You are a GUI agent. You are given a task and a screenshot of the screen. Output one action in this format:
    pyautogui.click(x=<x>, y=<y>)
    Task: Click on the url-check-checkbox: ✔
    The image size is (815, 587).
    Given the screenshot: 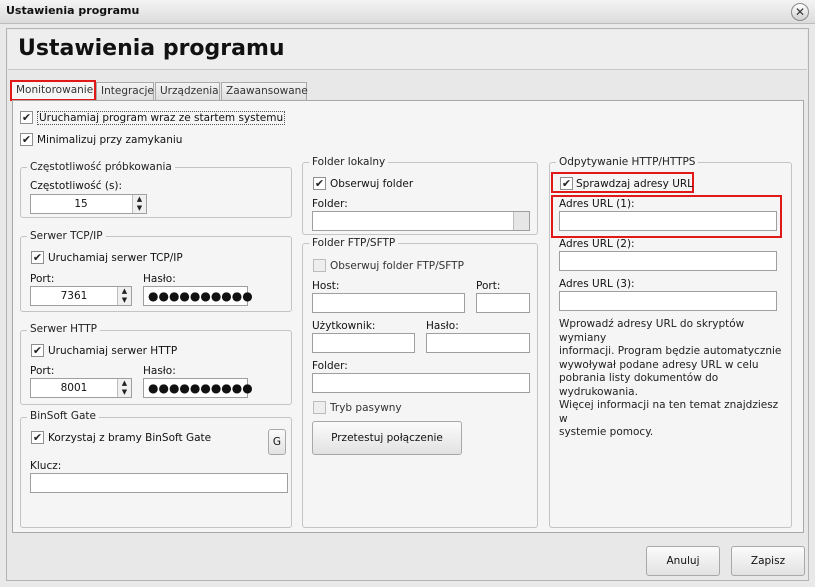 What is the action you would take?
    pyautogui.click(x=566, y=183)
    